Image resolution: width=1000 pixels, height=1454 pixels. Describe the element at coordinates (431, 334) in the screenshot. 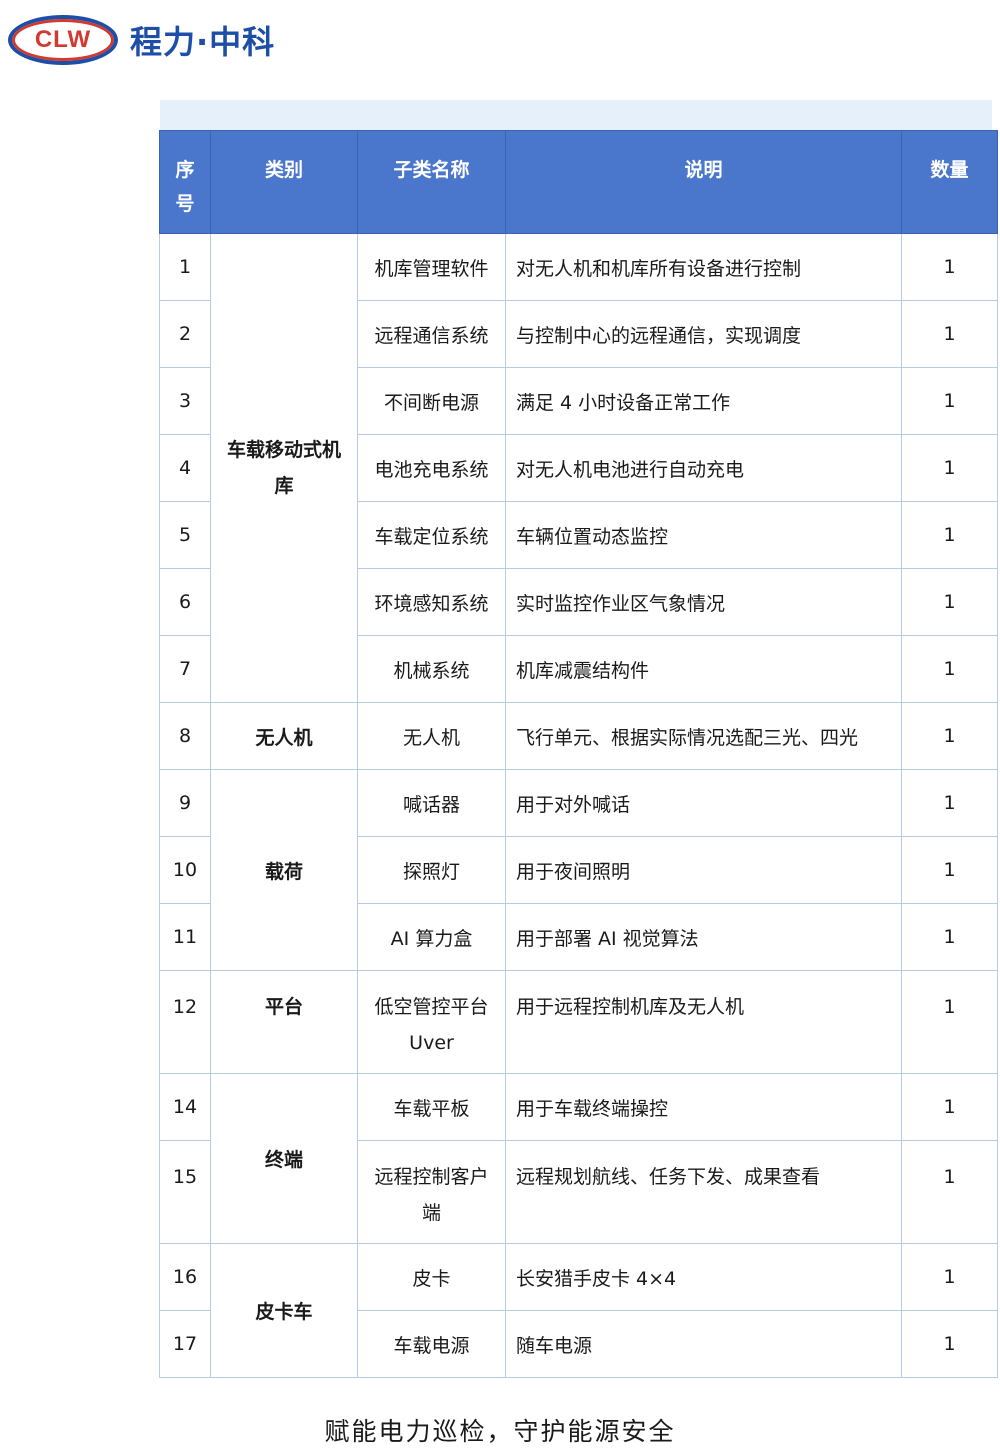

I see `row-subcategory: 远程通信系统` at that location.